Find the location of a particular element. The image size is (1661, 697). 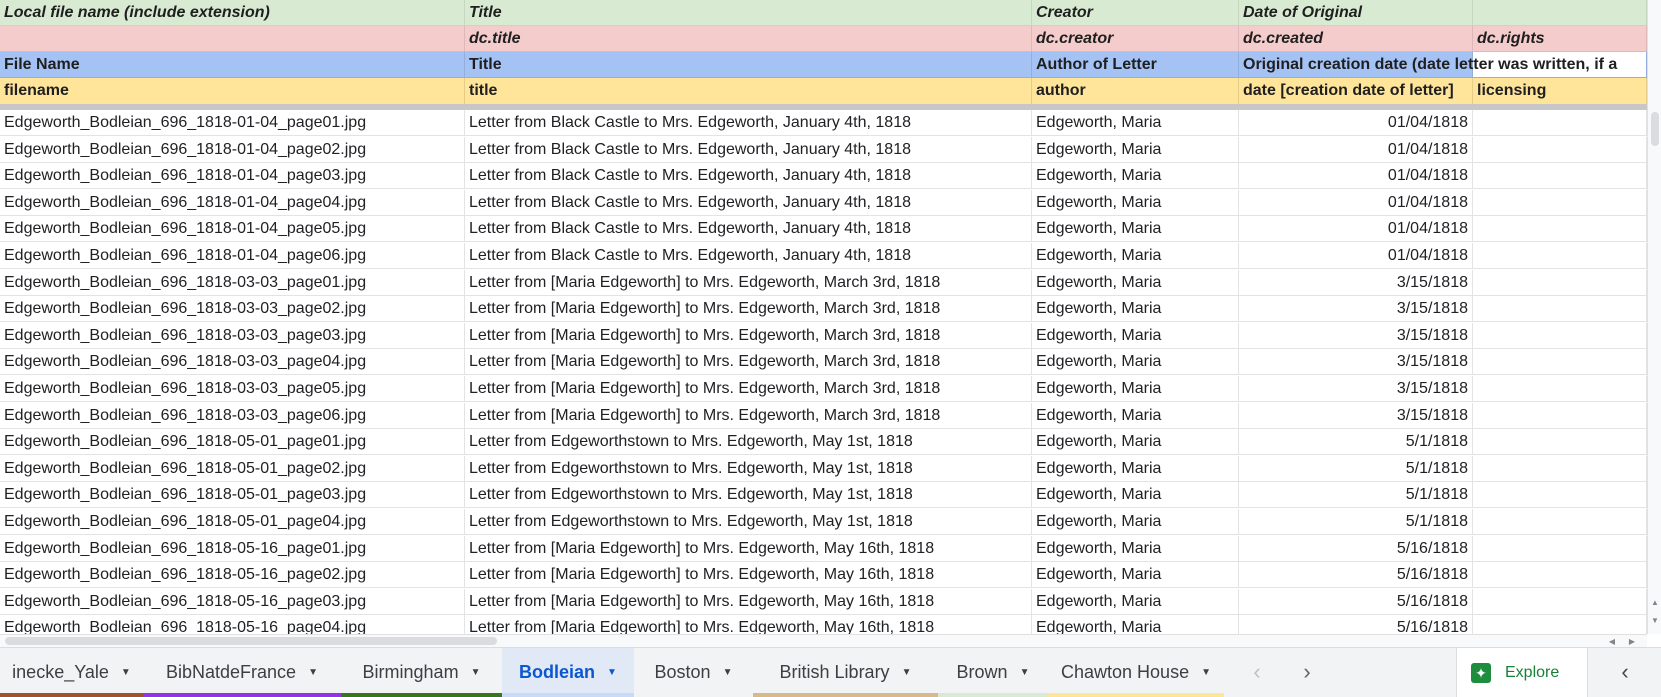

header-cell: dc.creator is located at coordinates (1135, 39).